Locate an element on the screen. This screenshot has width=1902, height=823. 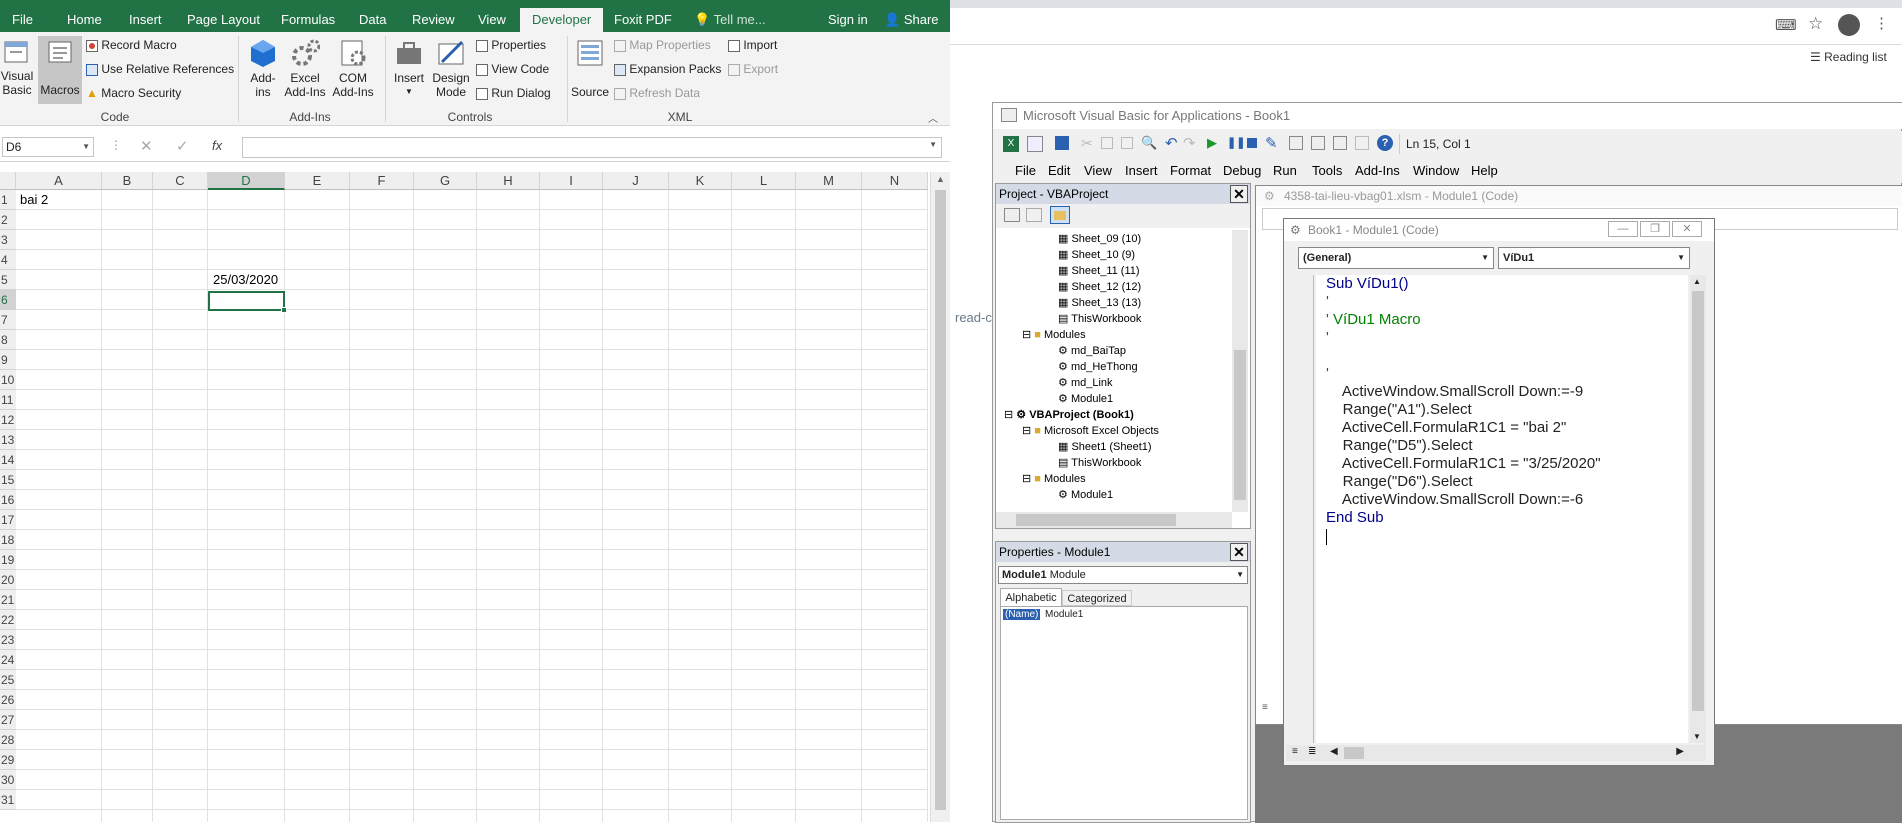
tree-item: ⚙ md_Link is located at coordinates (1085, 382).